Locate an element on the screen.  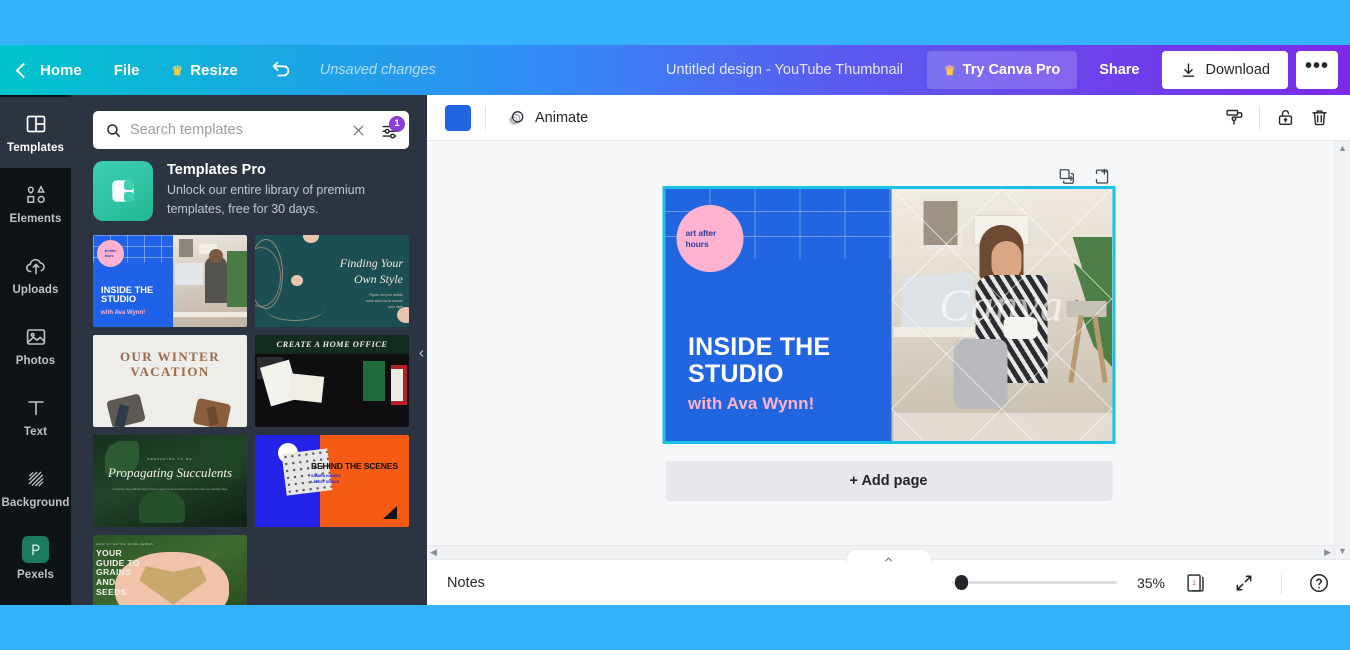
page-tools is located at coordinates (888, 179).